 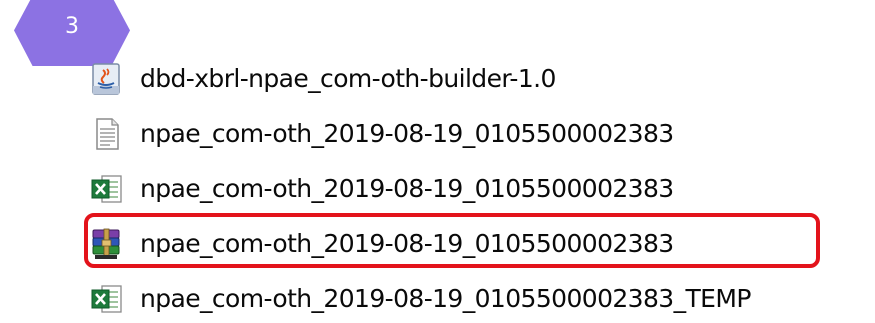 I want to click on step-badge-label: 3, so click(x=72, y=26).